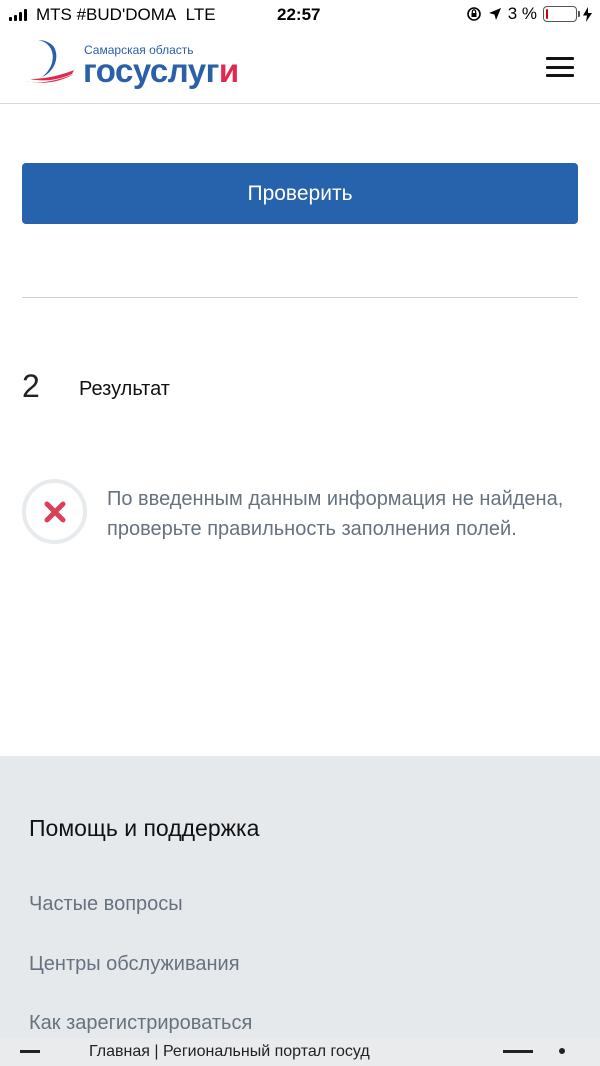 The image size is (600, 1066). Describe the element at coordinates (200, 14) in the screenshot. I see `network-type: LTE` at that location.